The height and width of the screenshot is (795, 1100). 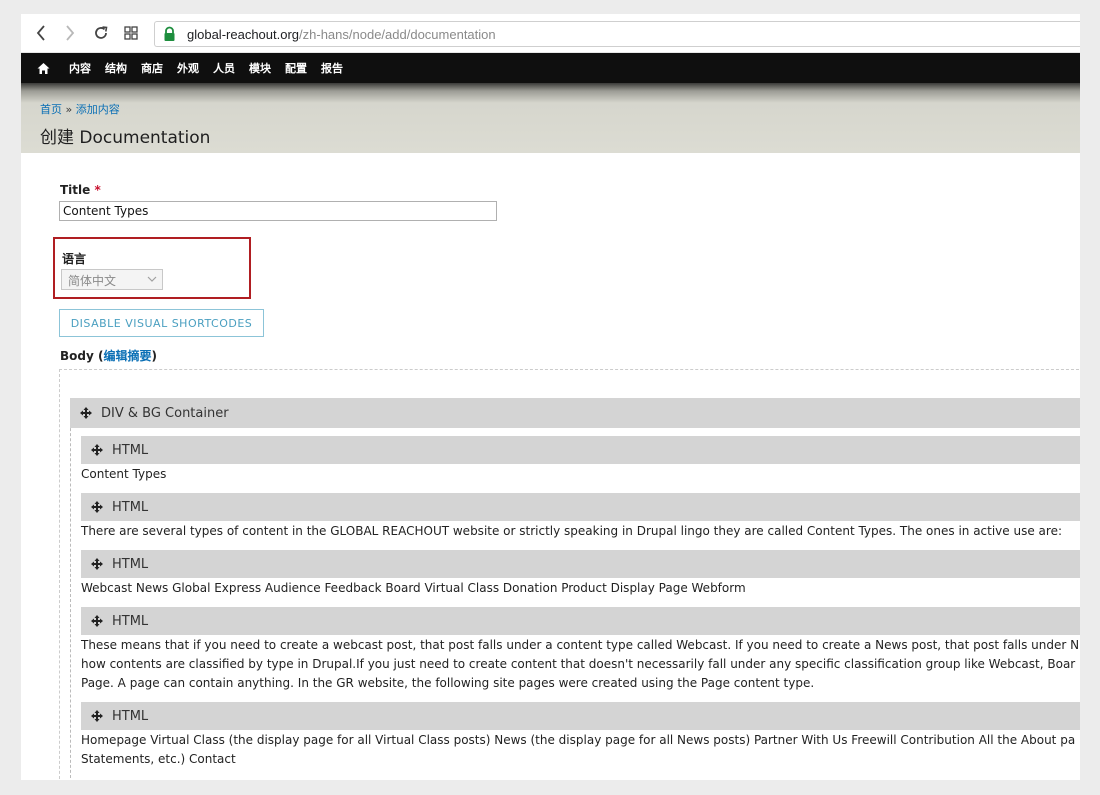 What do you see at coordinates (296, 68) in the screenshot?
I see `menu-item-configuration: 配置` at bounding box center [296, 68].